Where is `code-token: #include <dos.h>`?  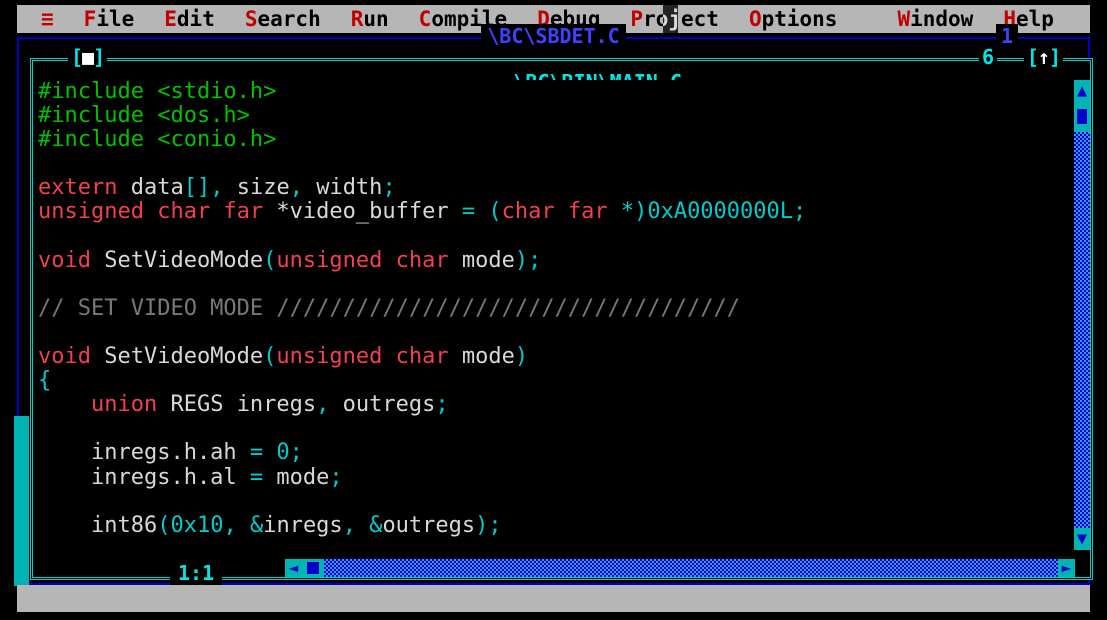
code-token: #include <dos.h> is located at coordinates (144, 116).